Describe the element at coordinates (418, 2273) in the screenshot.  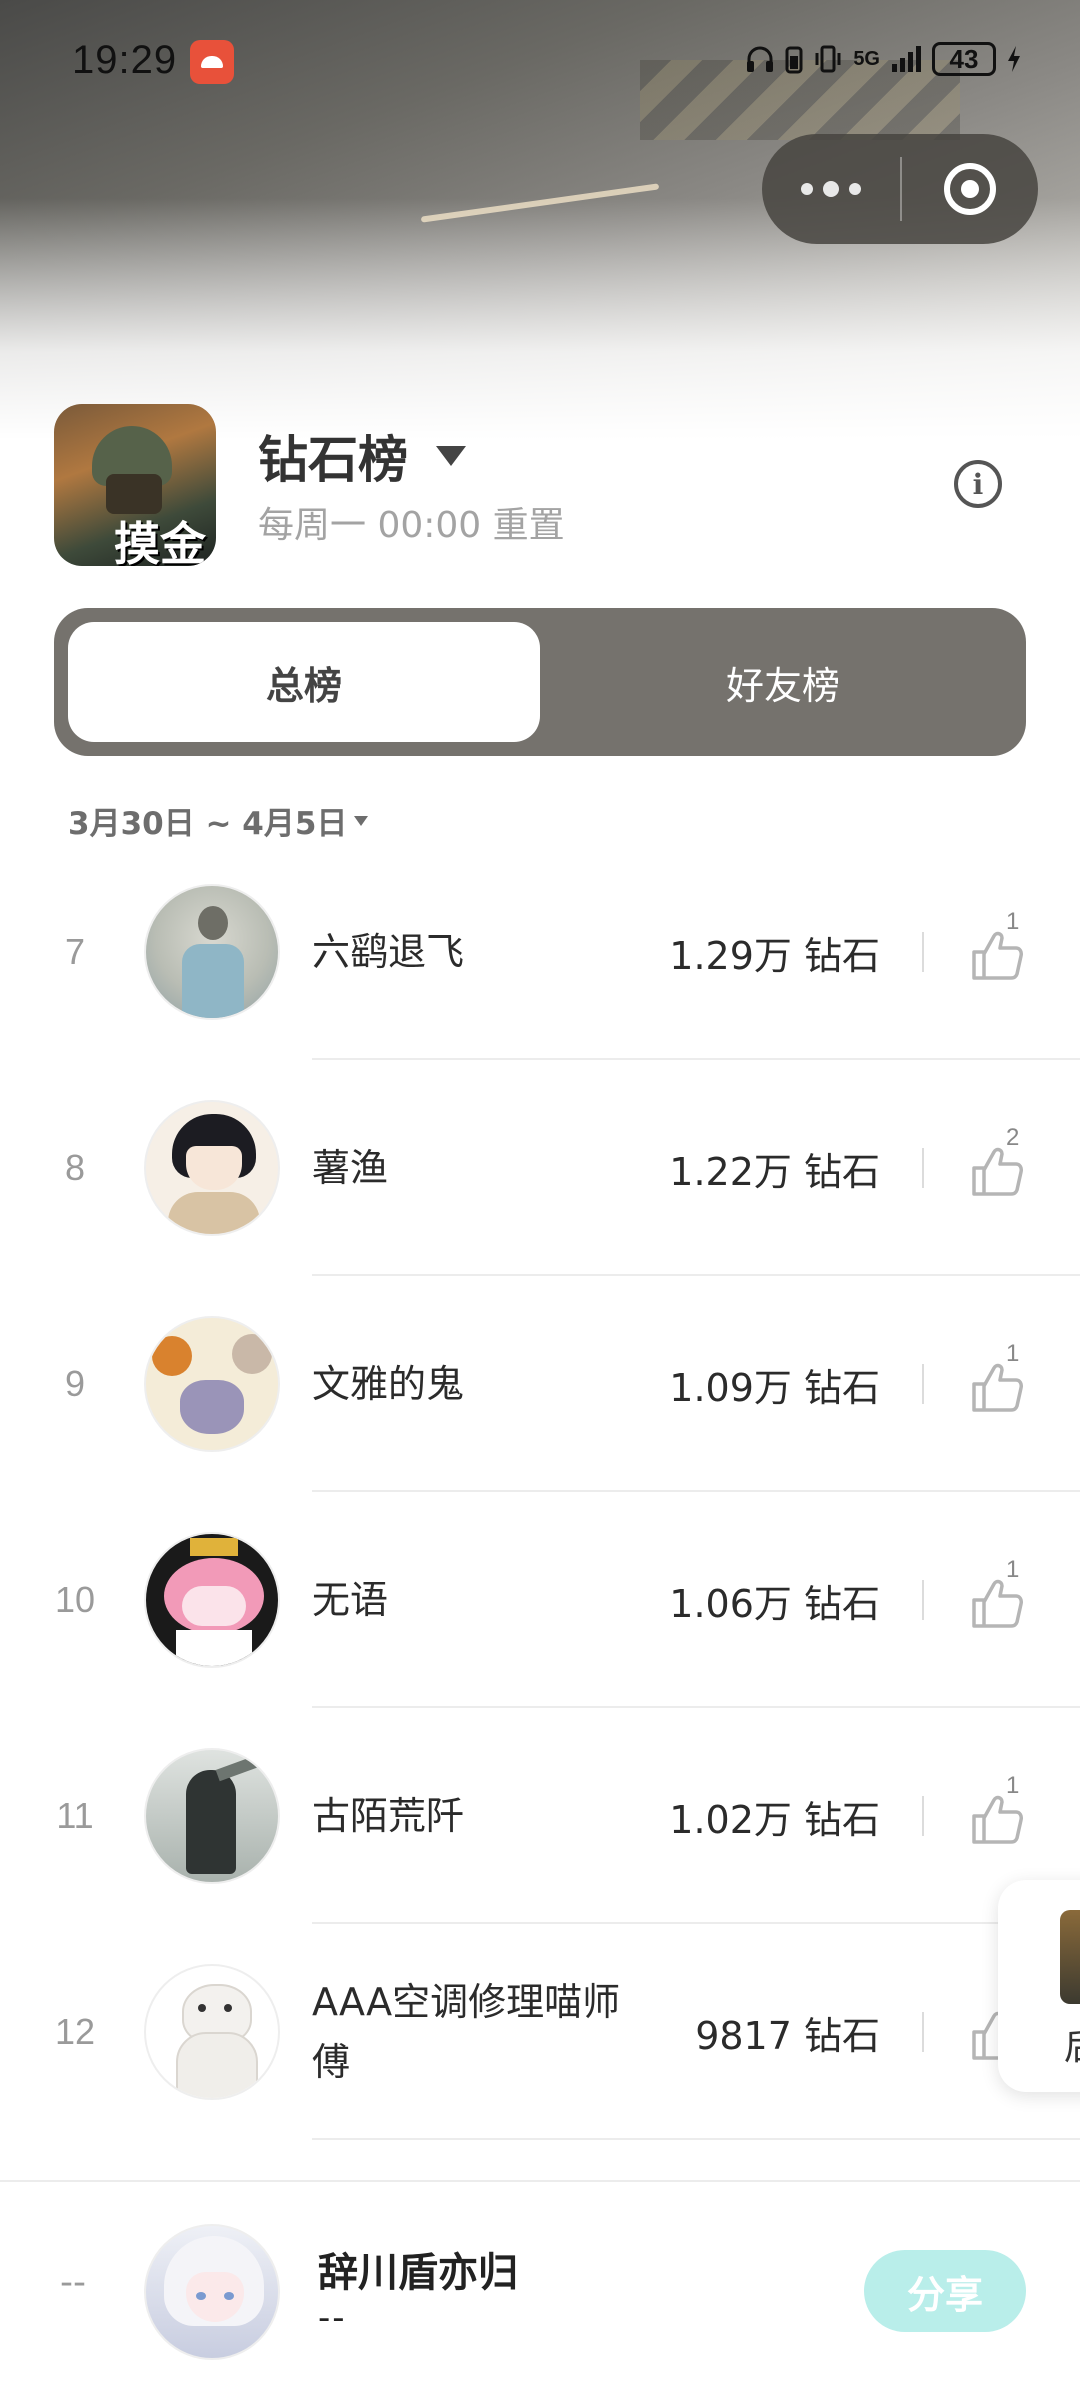
I see `my-name: 辞川盾亦归` at that location.